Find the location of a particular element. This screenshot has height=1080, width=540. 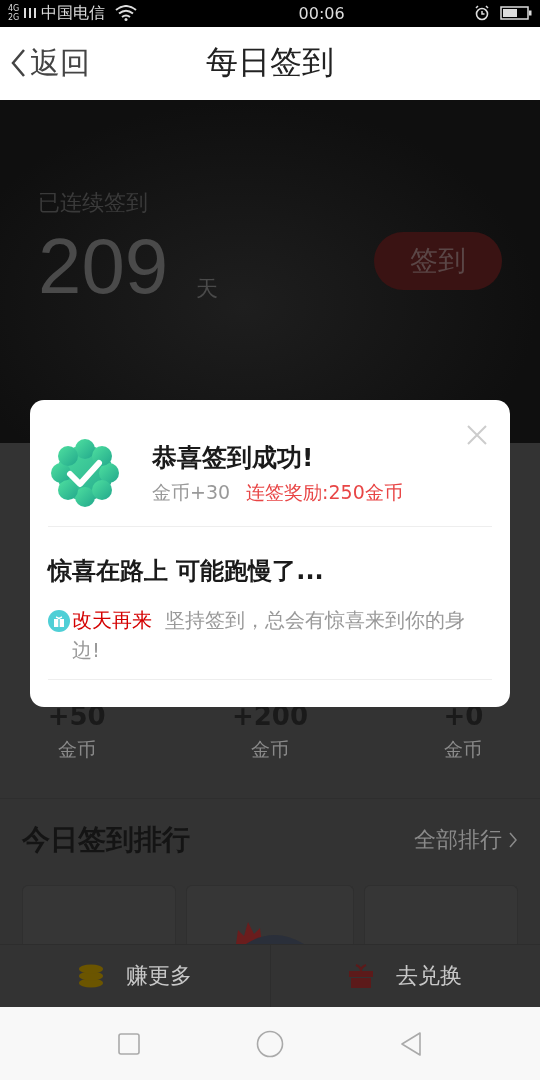

all-ranking-link: 全部排行 is located at coordinates (466, 840).